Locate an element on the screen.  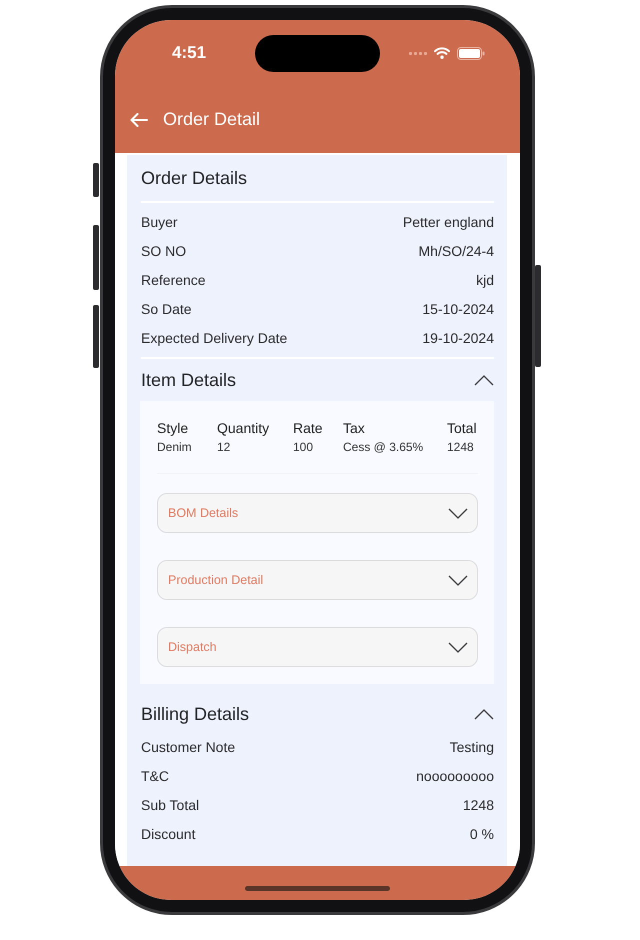
status-time: 4:51 is located at coordinates (189, 53).